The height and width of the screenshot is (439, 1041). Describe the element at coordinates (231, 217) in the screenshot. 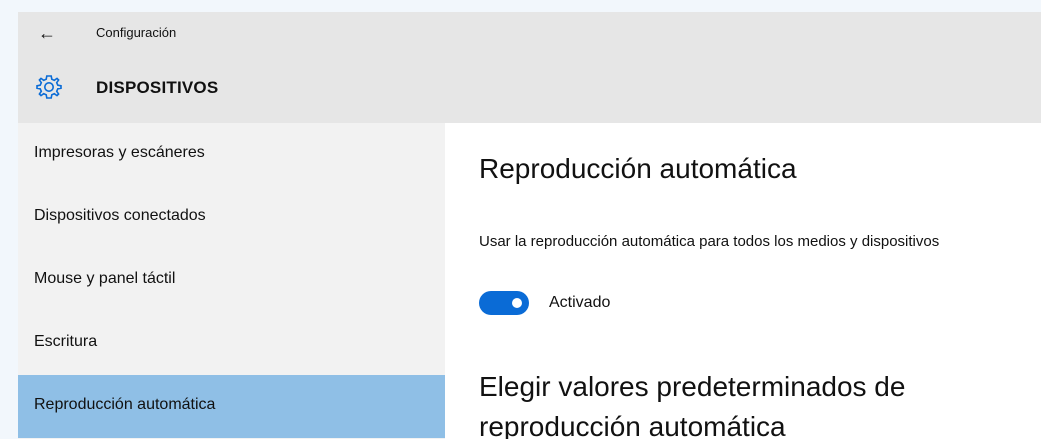

I see `sidebar-item-dispositivos-conectados: Dispositivos conectados` at that location.